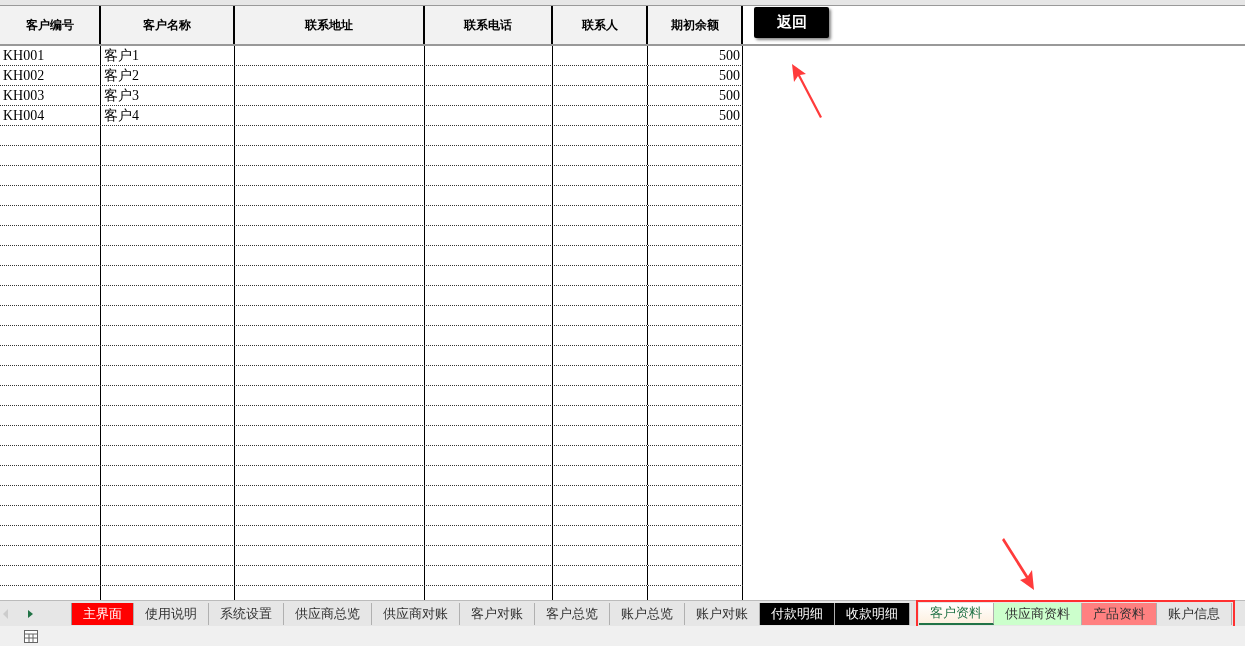 The height and width of the screenshot is (646, 1245). Describe the element at coordinates (31, 636) in the screenshot. I see `page-layout-icon` at that location.